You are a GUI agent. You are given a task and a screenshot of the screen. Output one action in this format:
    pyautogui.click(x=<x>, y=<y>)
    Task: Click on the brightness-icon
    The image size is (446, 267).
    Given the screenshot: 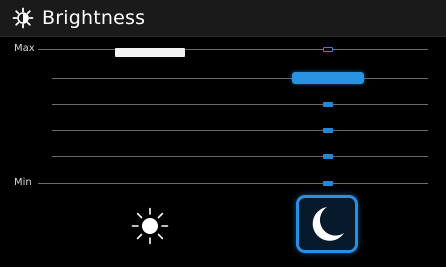 What is the action you would take?
    pyautogui.click(x=23, y=18)
    